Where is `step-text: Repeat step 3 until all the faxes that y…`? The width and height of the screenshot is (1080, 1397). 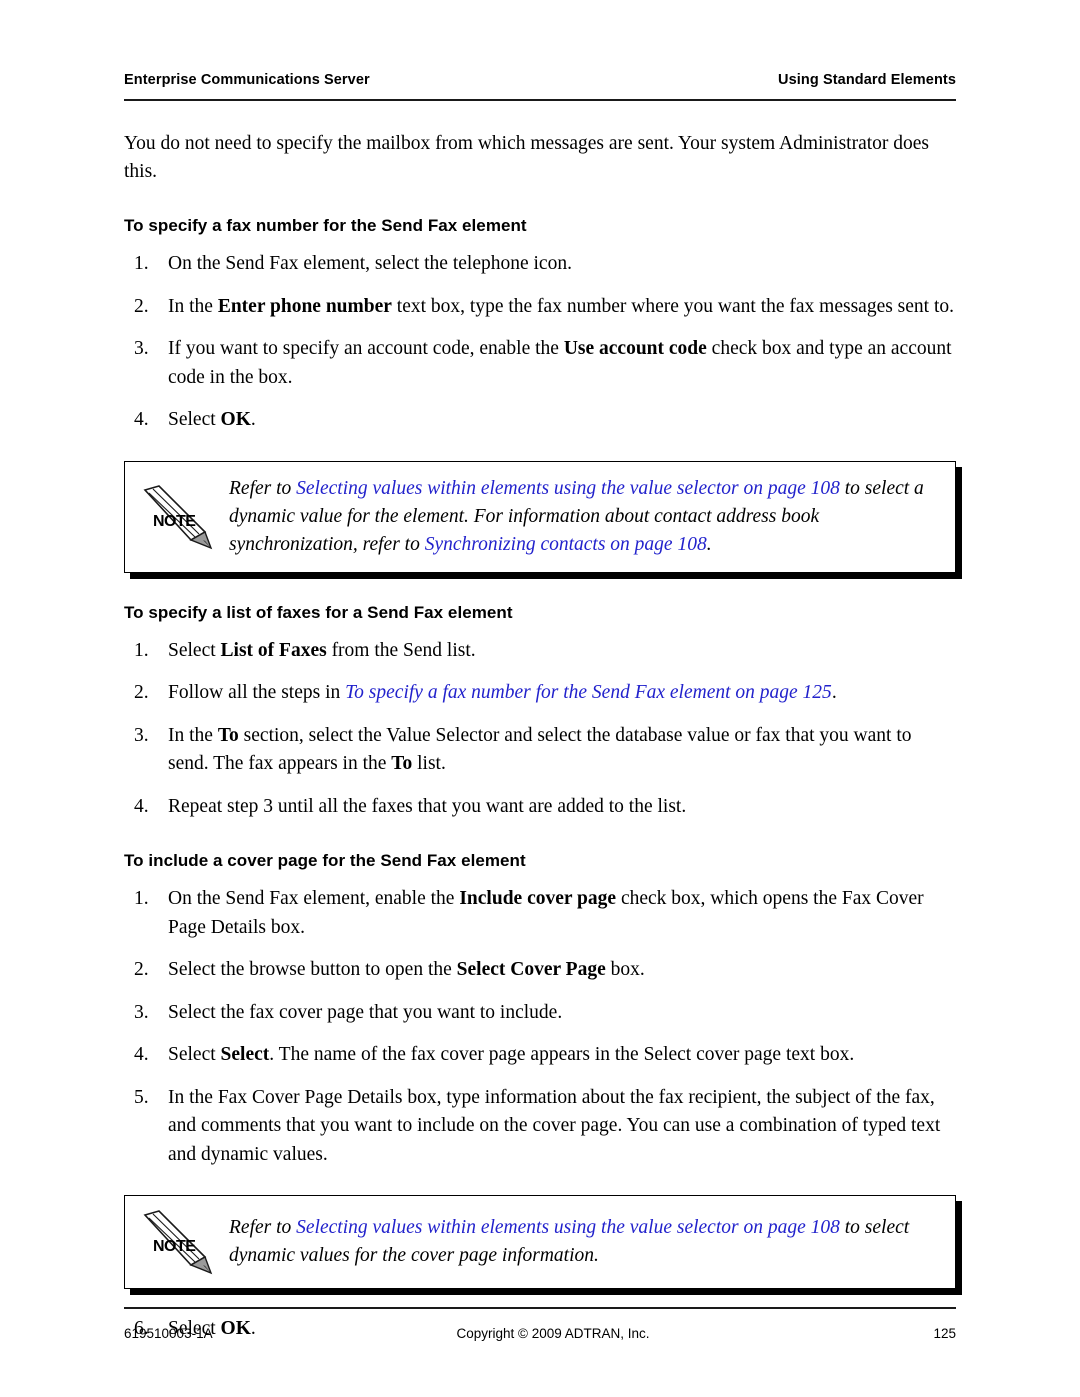 step-text: Repeat step 3 until all the faxes that y… is located at coordinates (427, 806).